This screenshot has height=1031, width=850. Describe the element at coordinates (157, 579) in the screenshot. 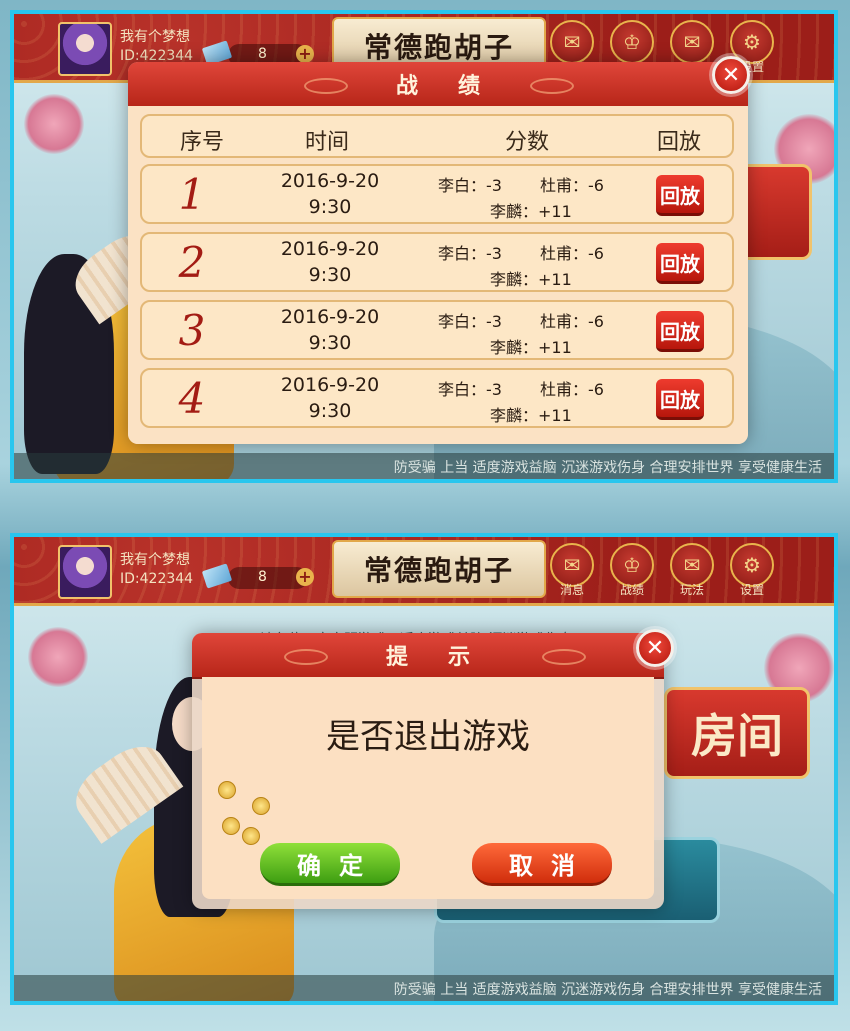

I see `user-id: ID:422344` at that location.